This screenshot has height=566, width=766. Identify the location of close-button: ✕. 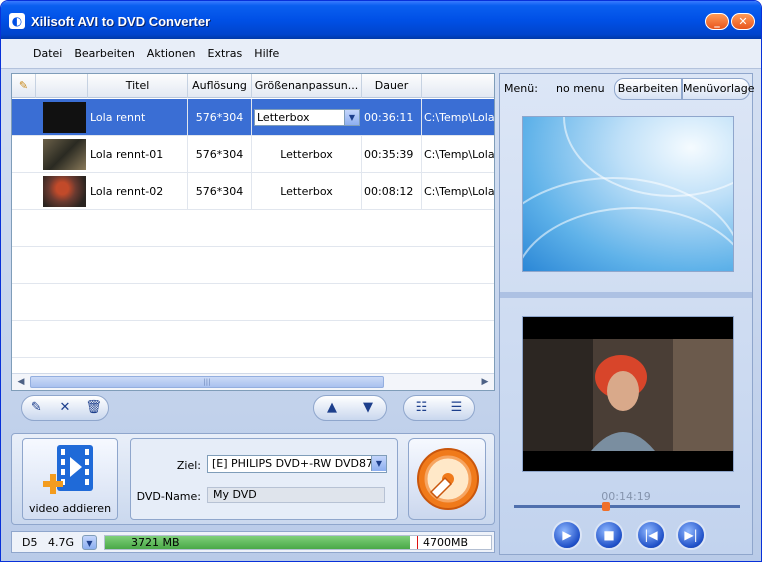
(743, 21).